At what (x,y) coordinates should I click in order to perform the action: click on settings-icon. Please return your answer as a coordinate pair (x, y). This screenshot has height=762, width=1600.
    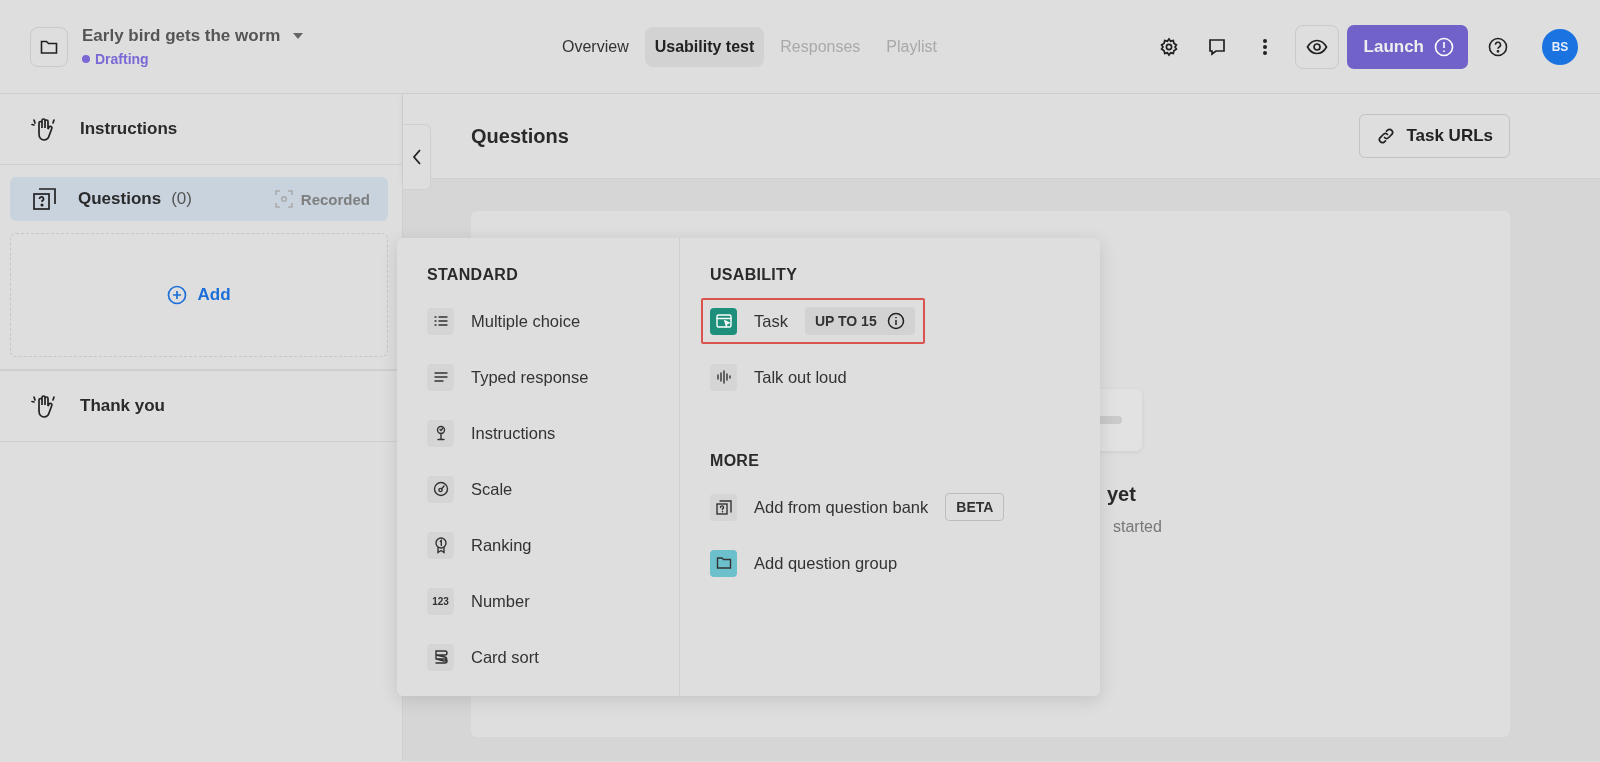
    Looking at the image, I should click on (1168, 46).